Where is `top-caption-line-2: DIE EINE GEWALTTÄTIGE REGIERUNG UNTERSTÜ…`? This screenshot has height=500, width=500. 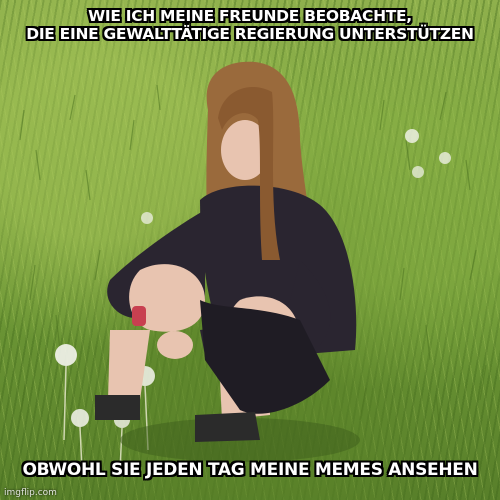 top-caption-line-2: DIE EINE GEWALTTÄTIGE REGIERUNG UNTERSTÜ… is located at coordinates (250, 33).